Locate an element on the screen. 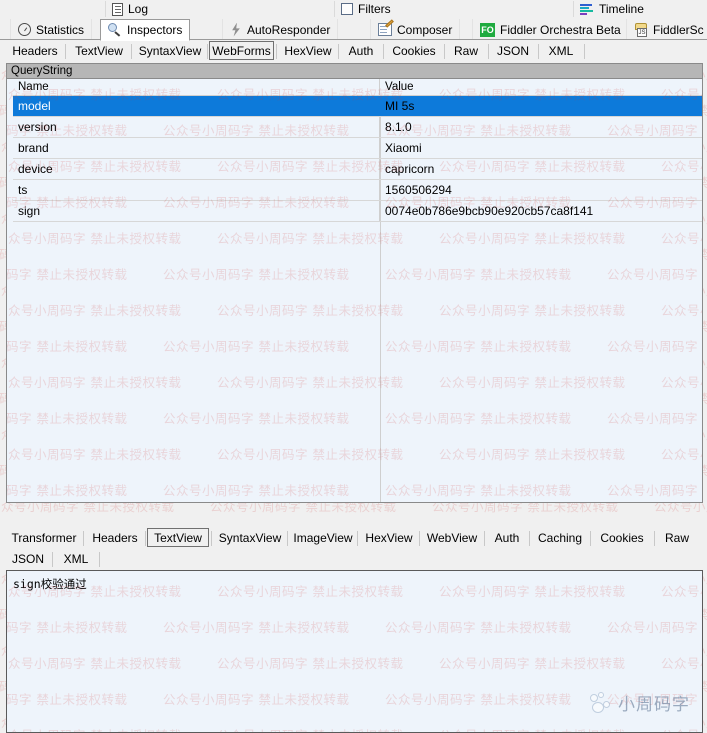 Image resolution: width=707 pixels, height=733 pixels. tab-res-hexview: HexView is located at coordinates (389, 538).